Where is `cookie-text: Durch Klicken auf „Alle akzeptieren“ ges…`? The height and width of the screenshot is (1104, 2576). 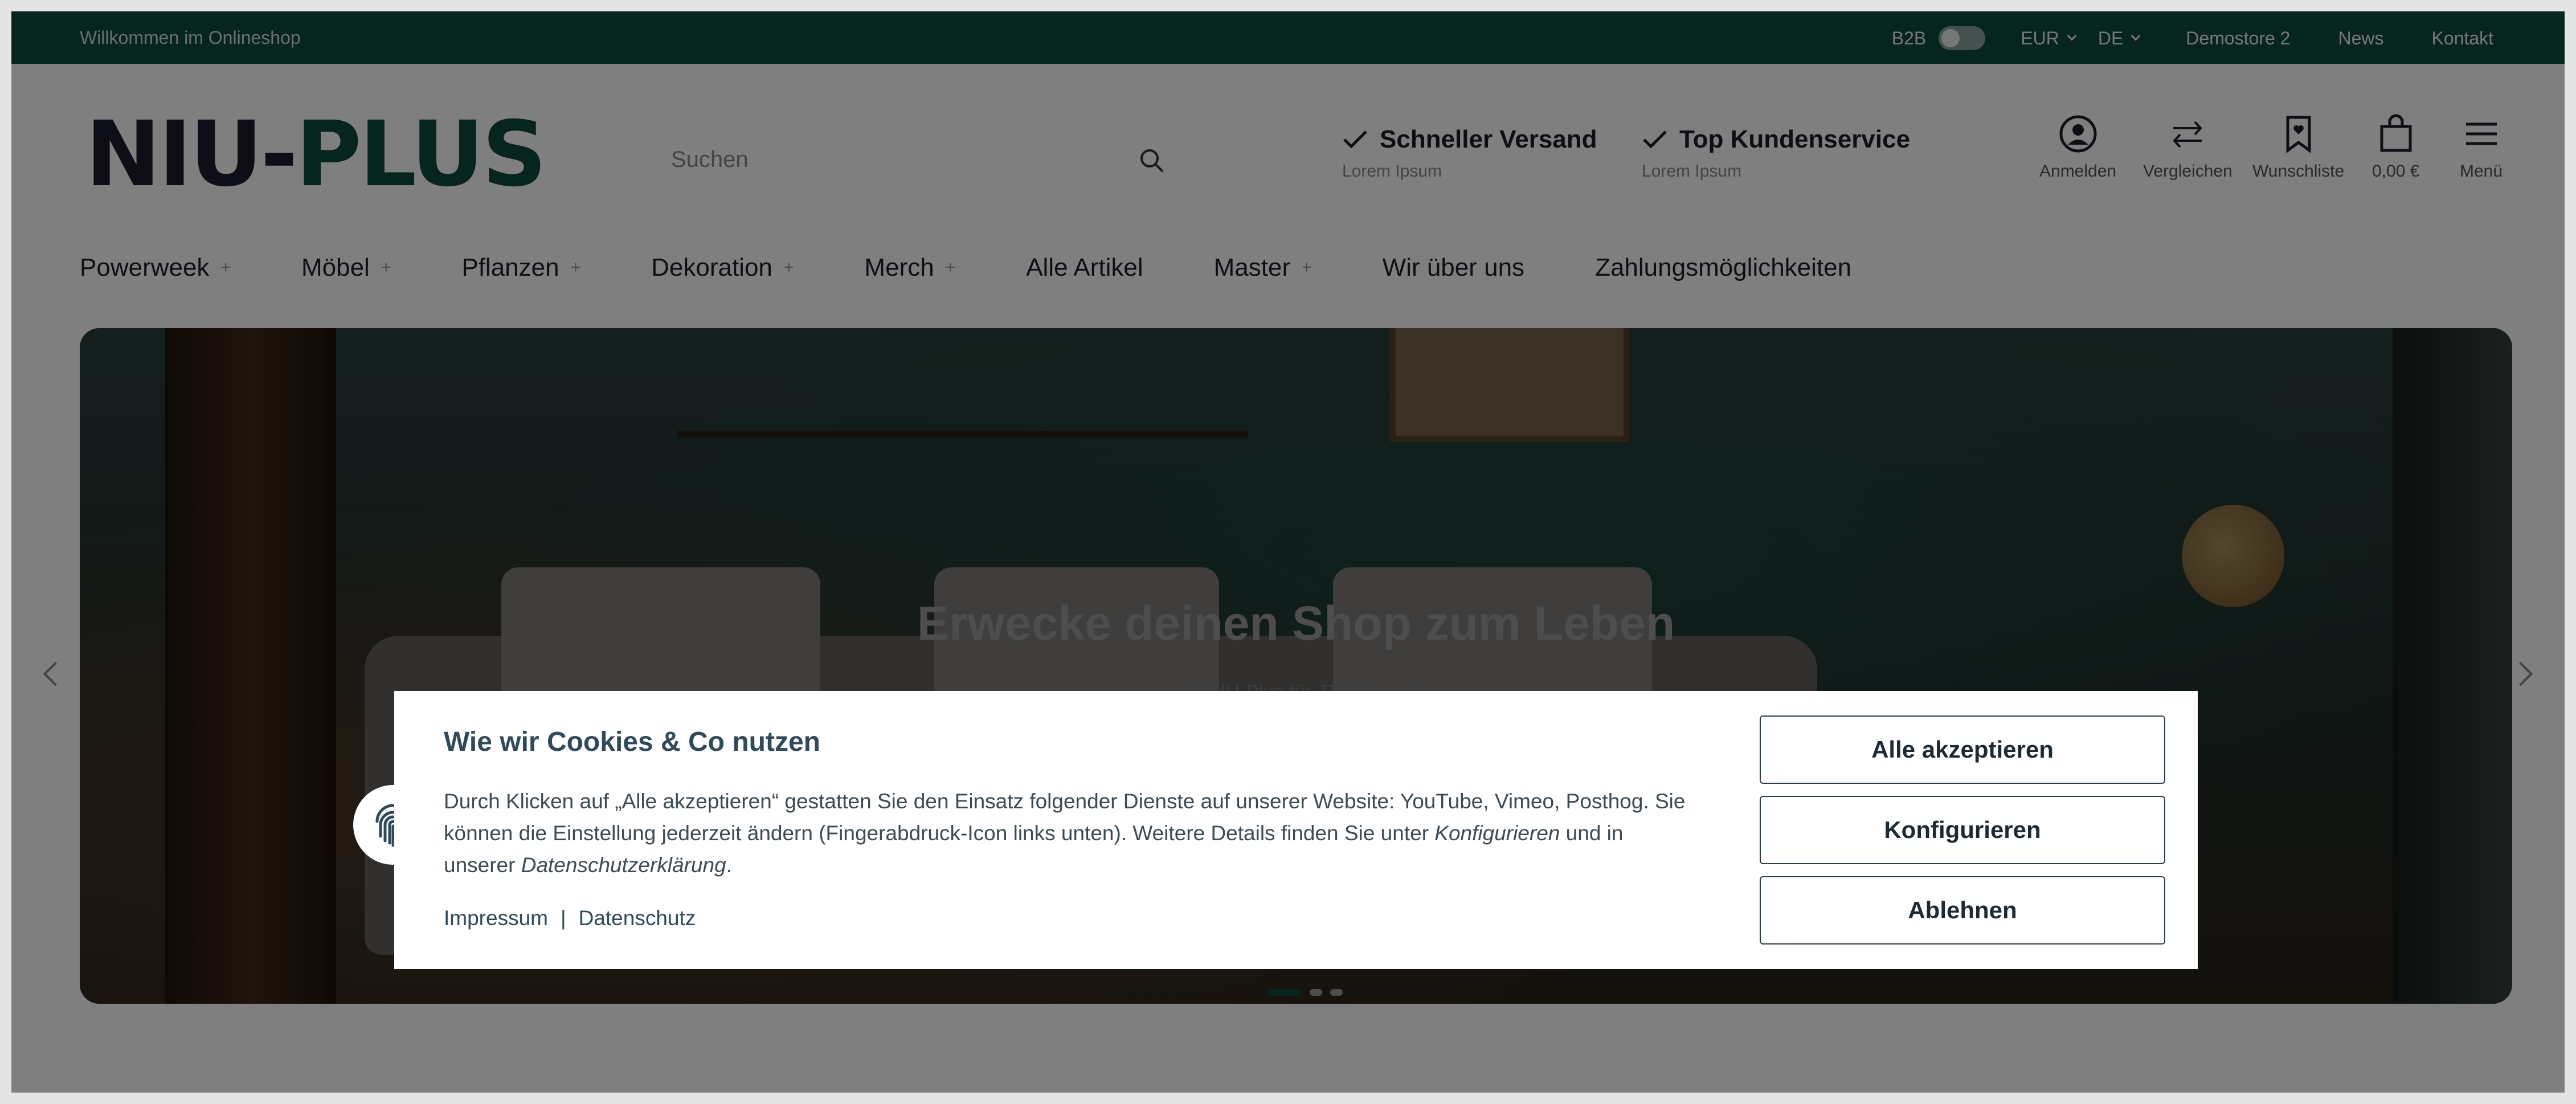
cookie-text: Durch Klicken auf „Alle akzeptieren“ ges… is located at coordinates (1070, 833).